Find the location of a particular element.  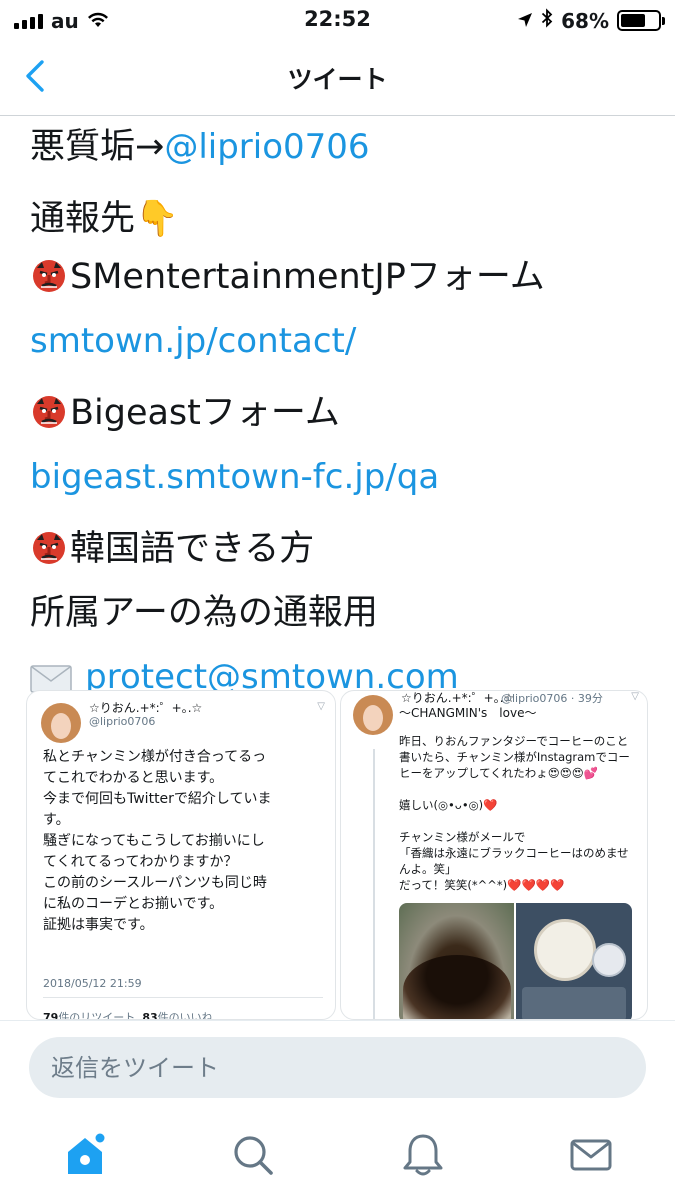

tab-notifications is located at coordinates (423, 1155).